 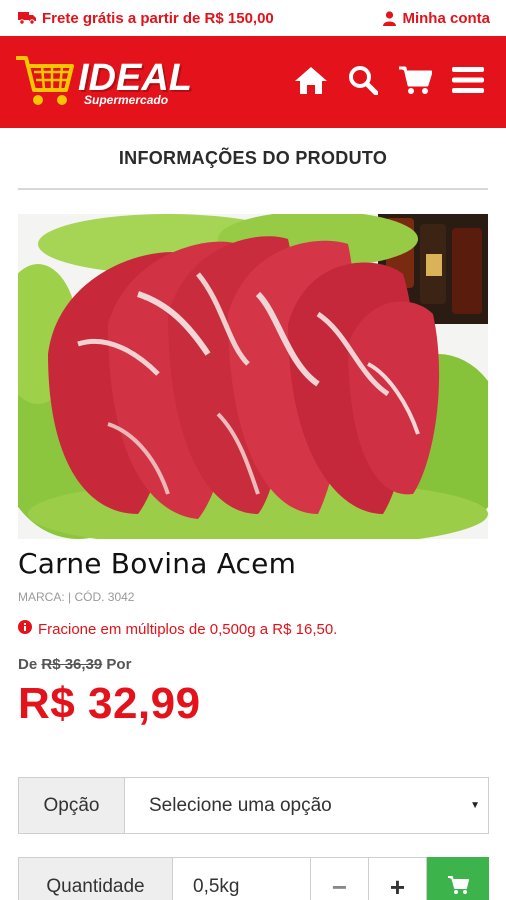 I want to click on free-shipping-text: Frete grátis a partir de R$ 150,00, so click(x=158, y=18).